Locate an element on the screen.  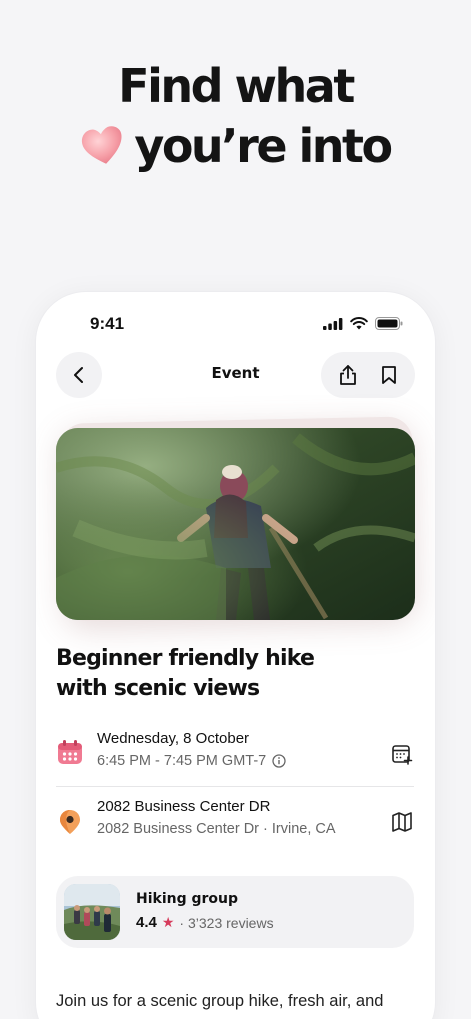
wifi-icon is located at coordinates (359, 323).